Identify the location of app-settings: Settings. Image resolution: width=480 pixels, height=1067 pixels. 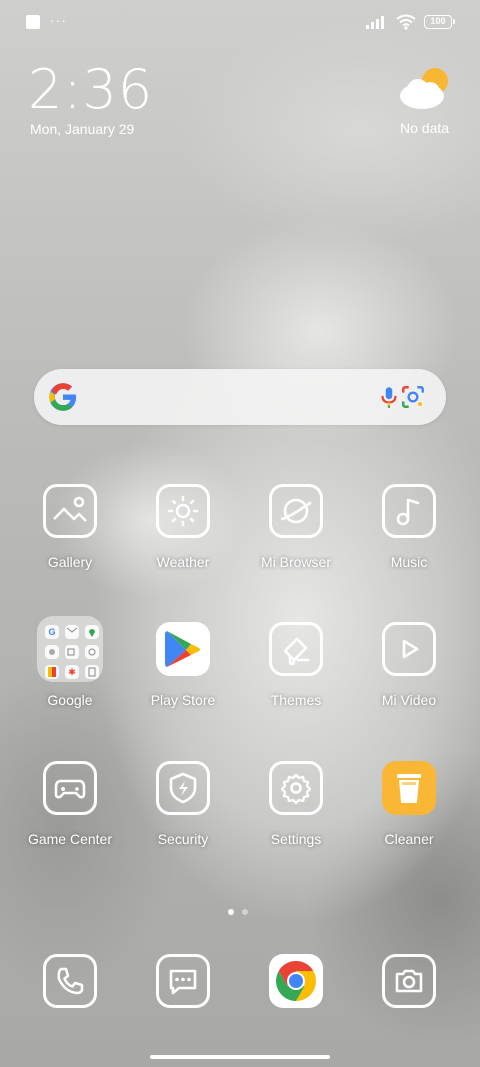
(296, 804).